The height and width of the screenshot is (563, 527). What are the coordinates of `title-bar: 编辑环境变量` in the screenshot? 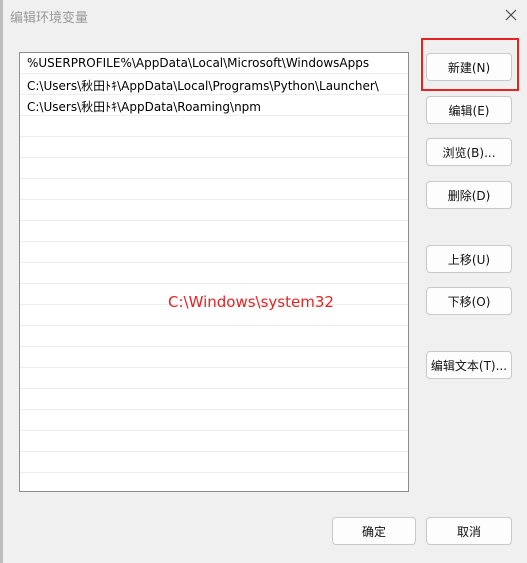 It's located at (263, 15).